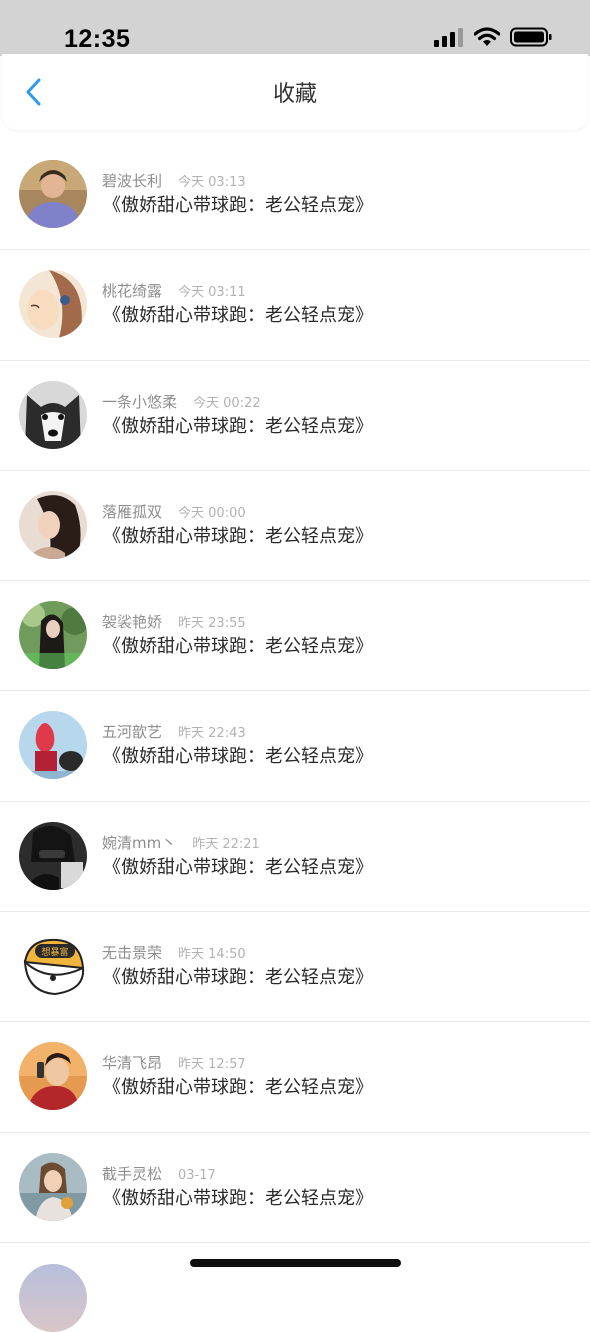 This screenshot has width=590, height=1332. I want to click on list-item: 袈裟艳娇 昨天 23:55 《傲娇甜心带球跑：老公轻点宠》, so click(295, 636).